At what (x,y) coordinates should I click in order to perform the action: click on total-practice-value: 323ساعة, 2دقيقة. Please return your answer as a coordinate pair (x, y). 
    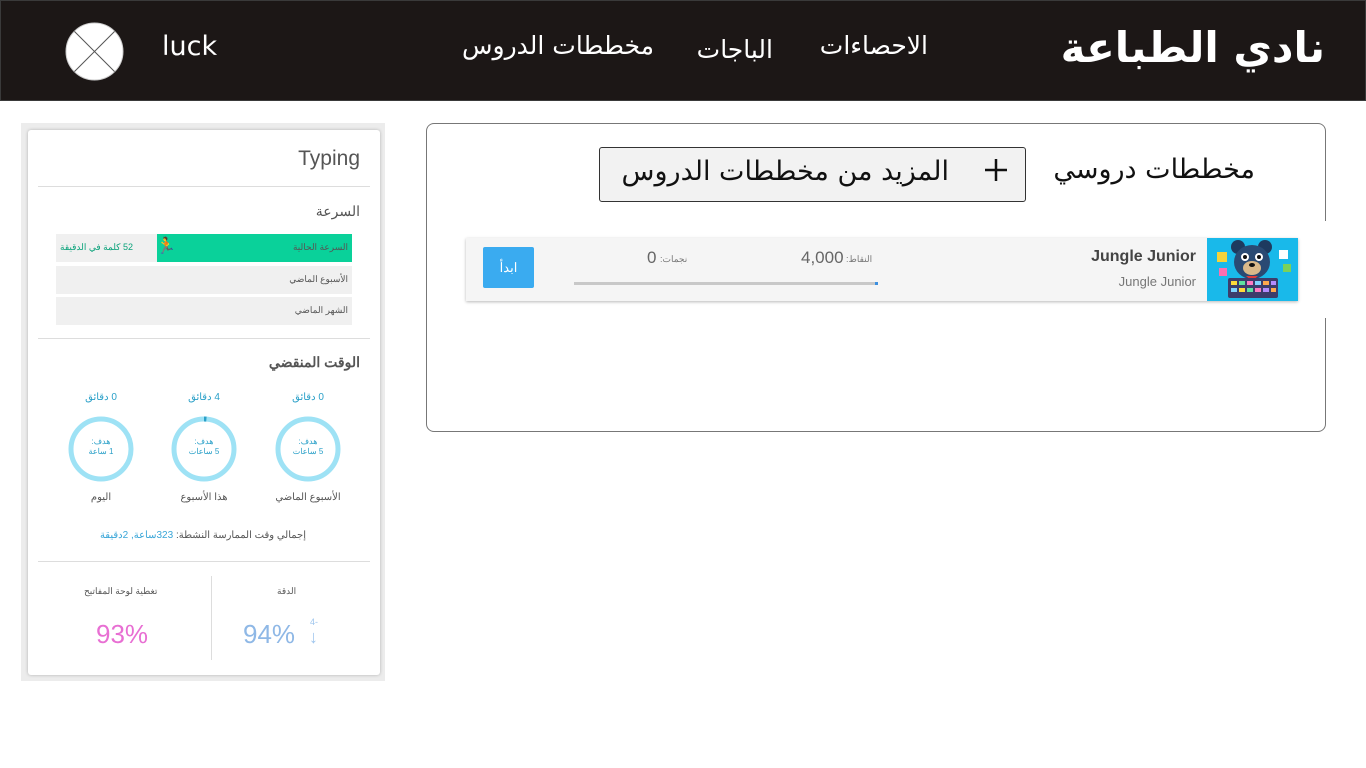
    Looking at the image, I should click on (136, 535).